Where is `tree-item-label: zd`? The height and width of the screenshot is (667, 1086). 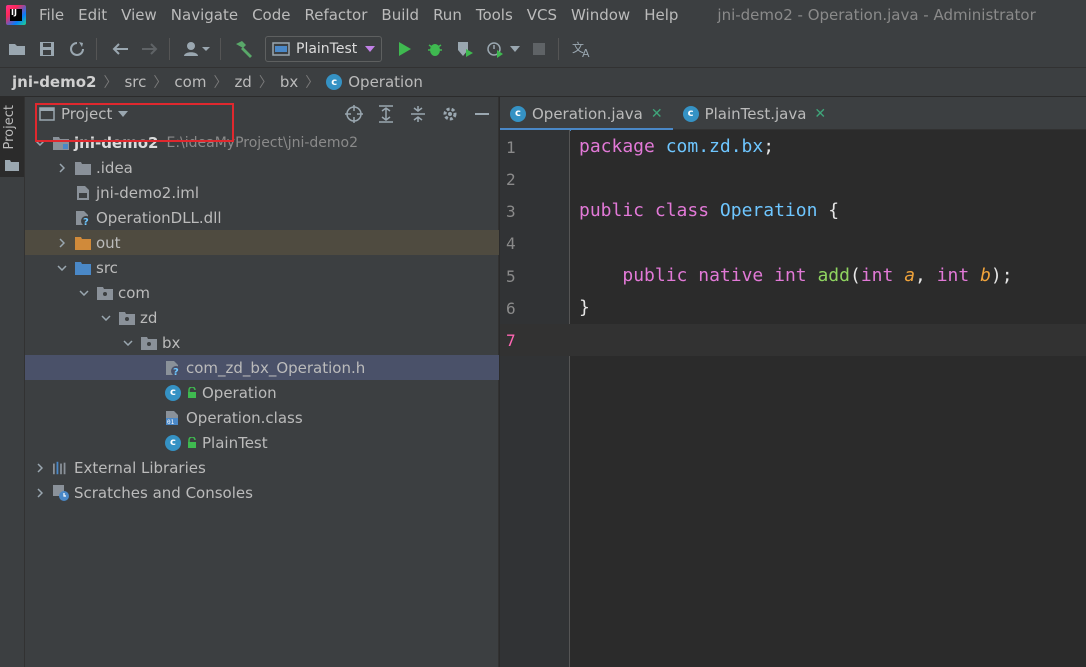 tree-item-label: zd is located at coordinates (149, 317).